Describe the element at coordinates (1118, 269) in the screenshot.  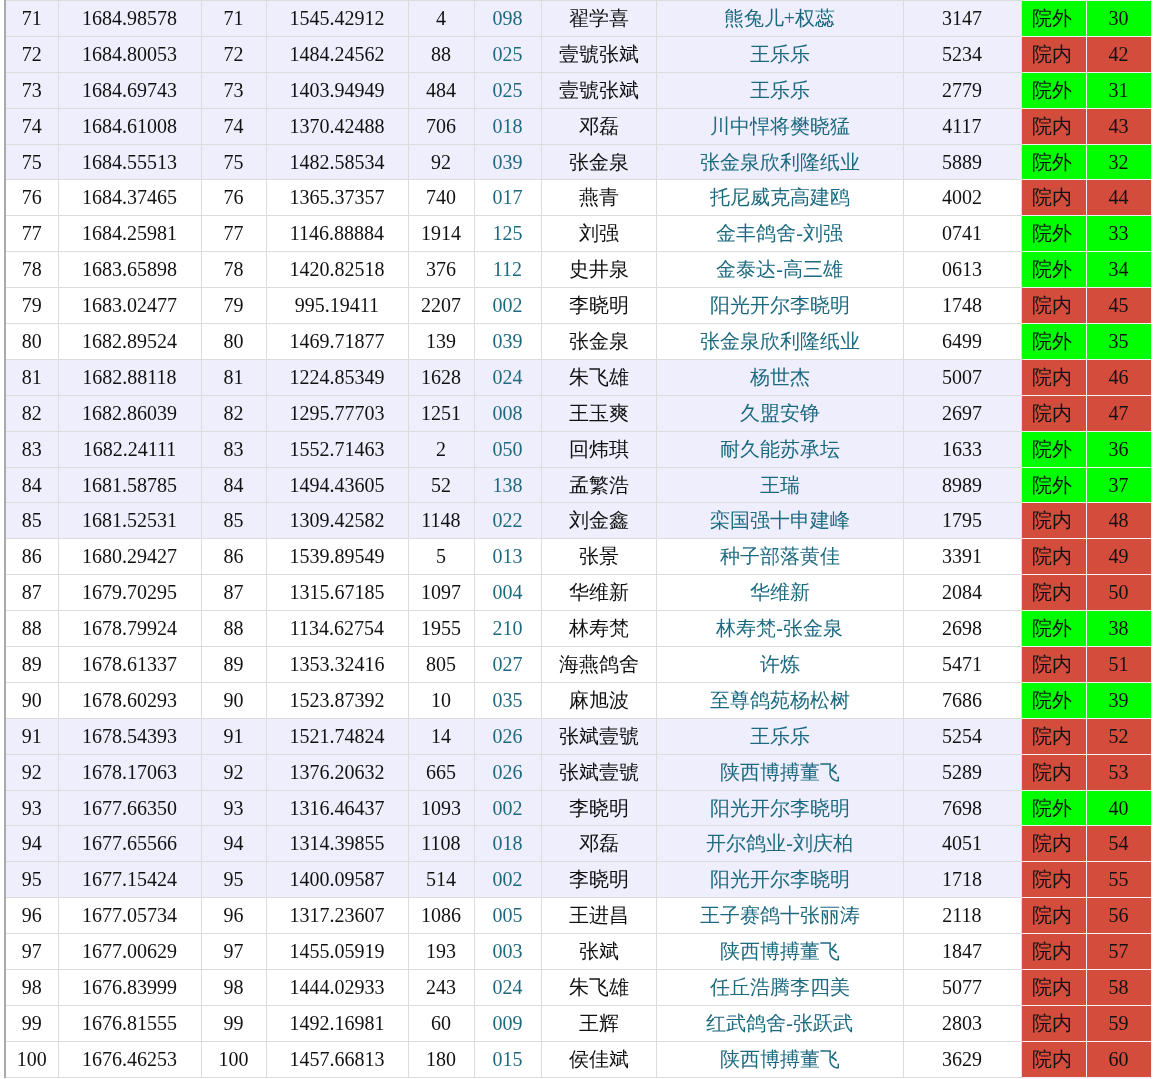
I see `table-cell: 34` at that location.